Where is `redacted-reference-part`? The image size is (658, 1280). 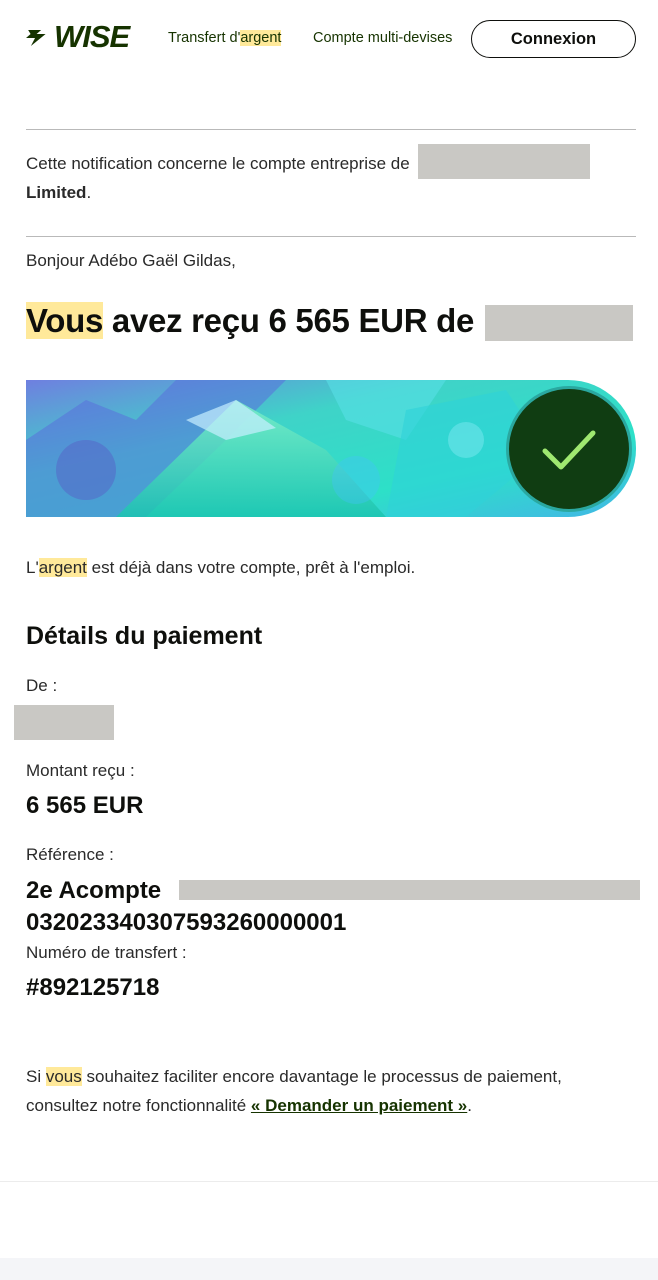 redacted-reference-part is located at coordinates (409, 890).